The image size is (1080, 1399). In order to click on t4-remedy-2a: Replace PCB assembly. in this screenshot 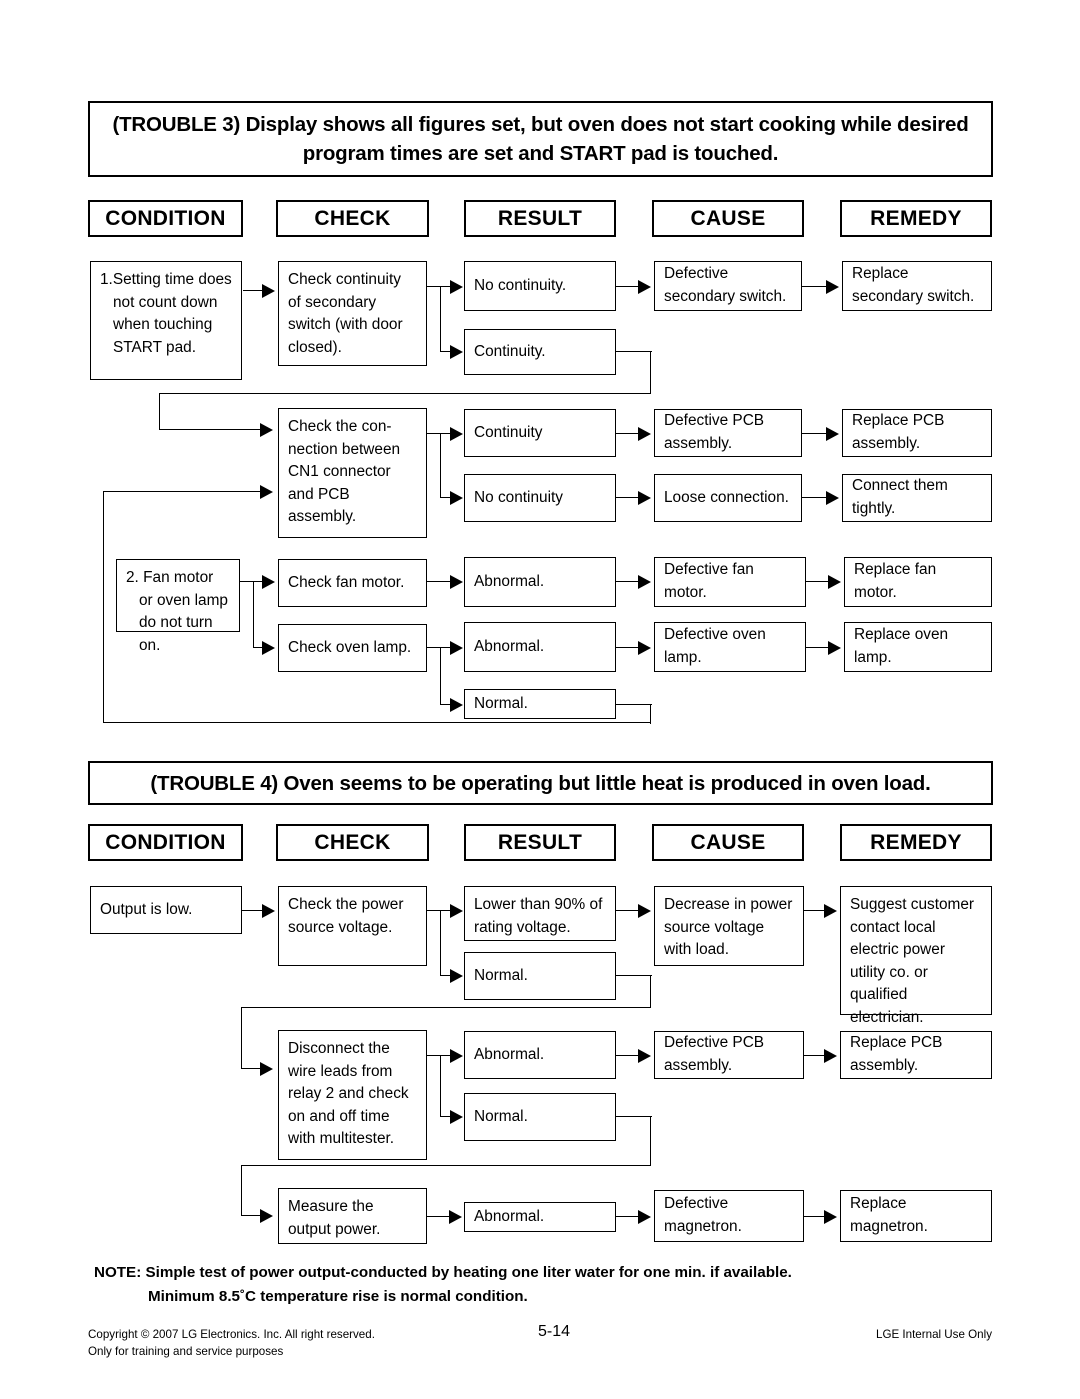, I will do `click(916, 1055)`.